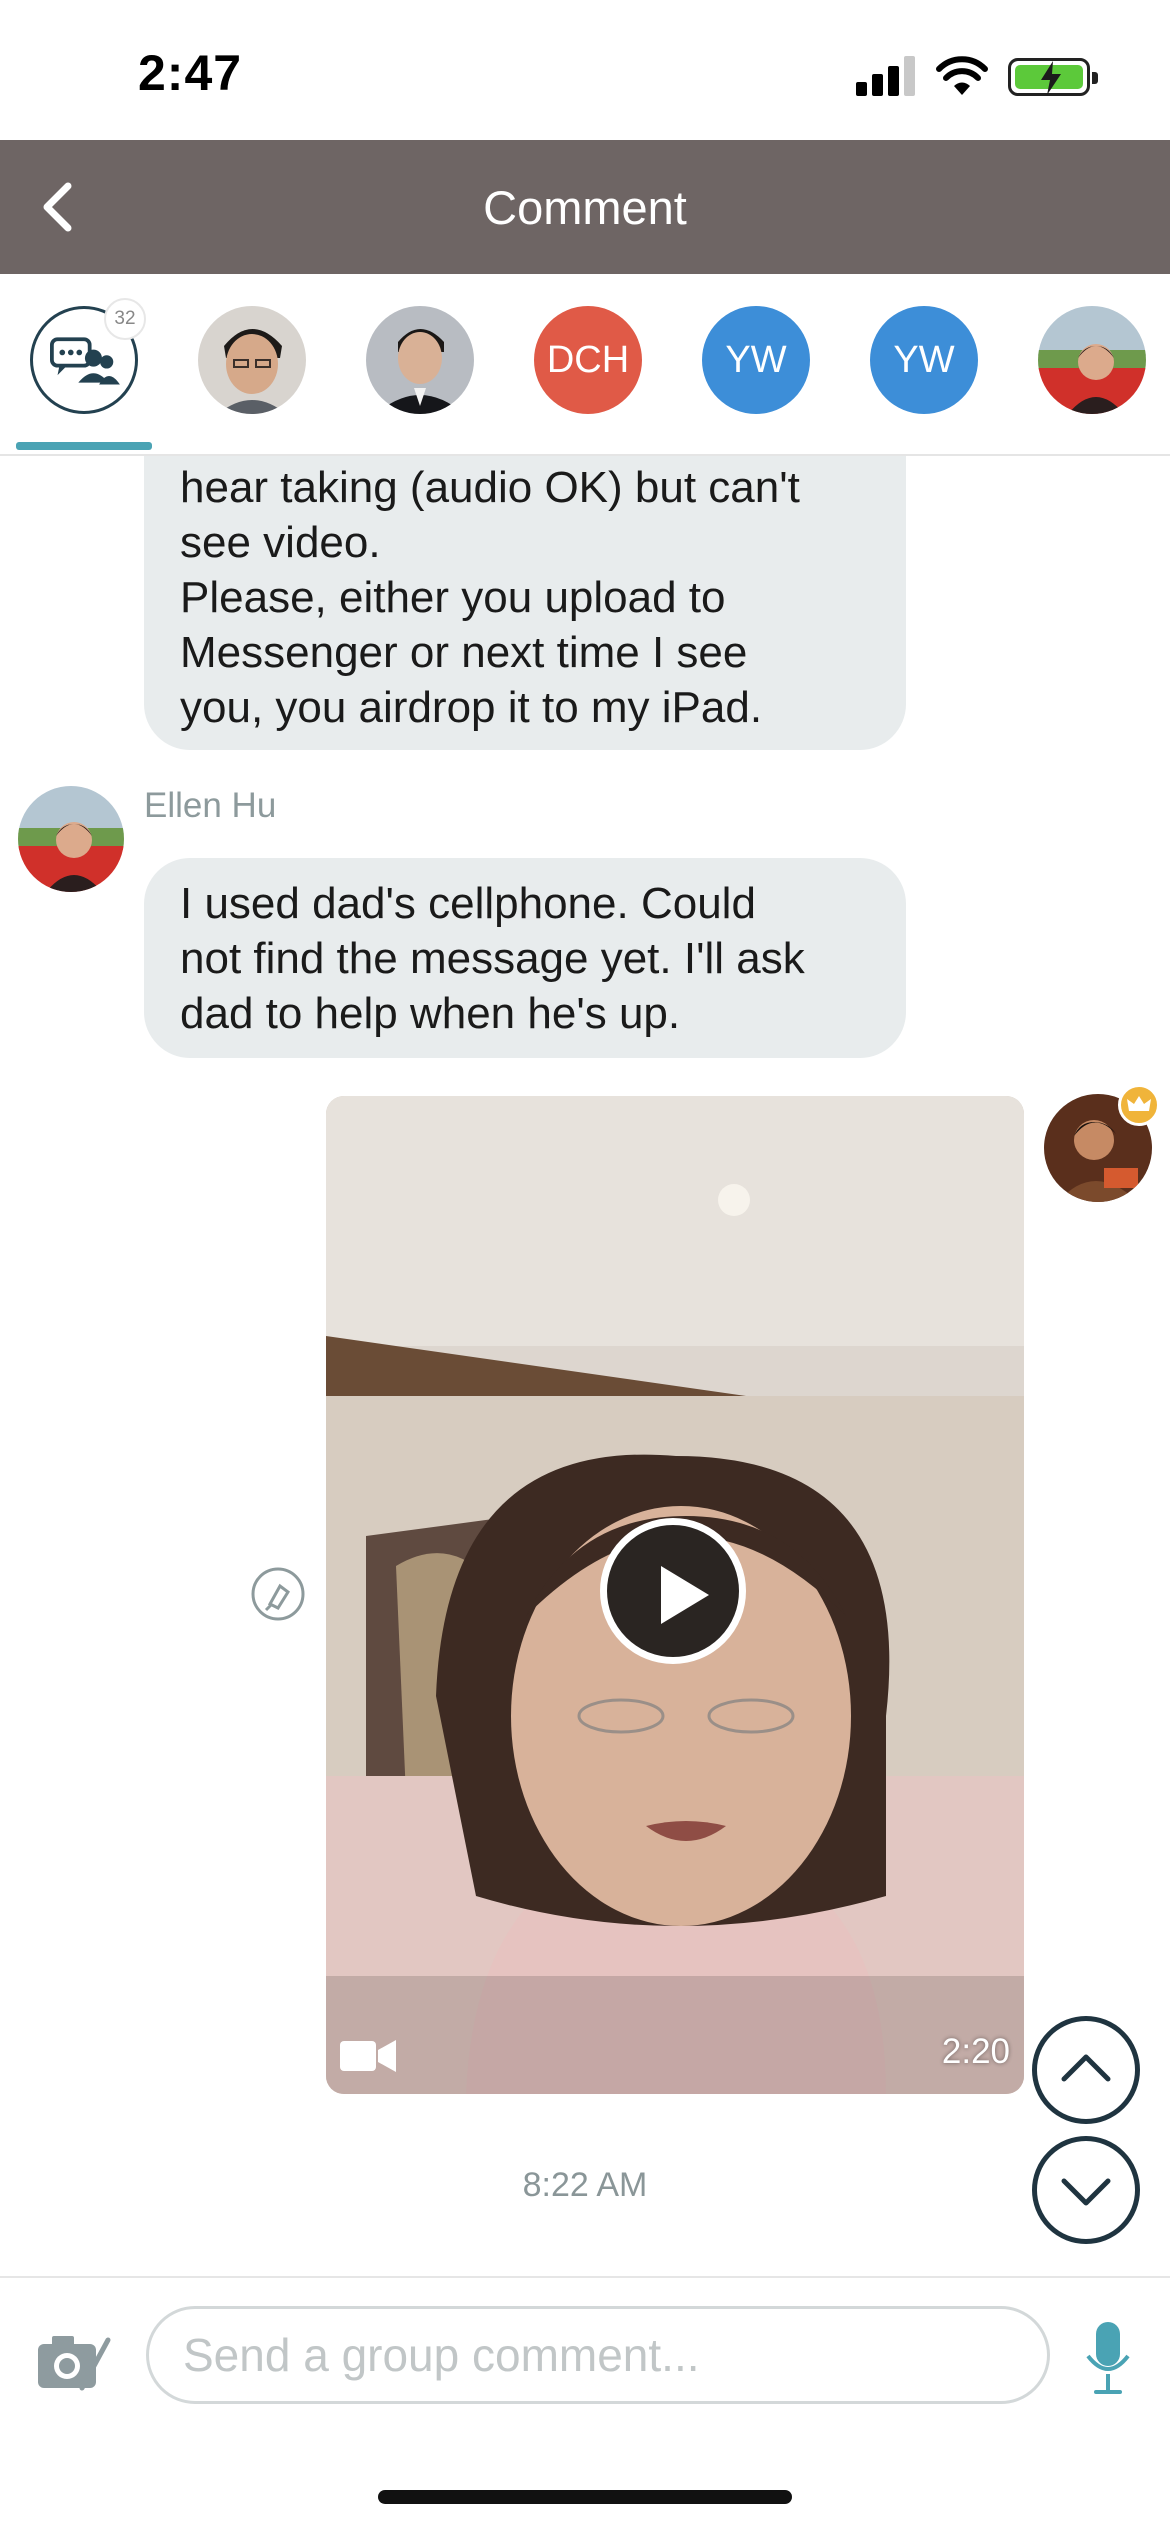  What do you see at coordinates (453, 597) in the screenshot?
I see `message-line: Please, either you upload to` at bounding box center [453, 597].